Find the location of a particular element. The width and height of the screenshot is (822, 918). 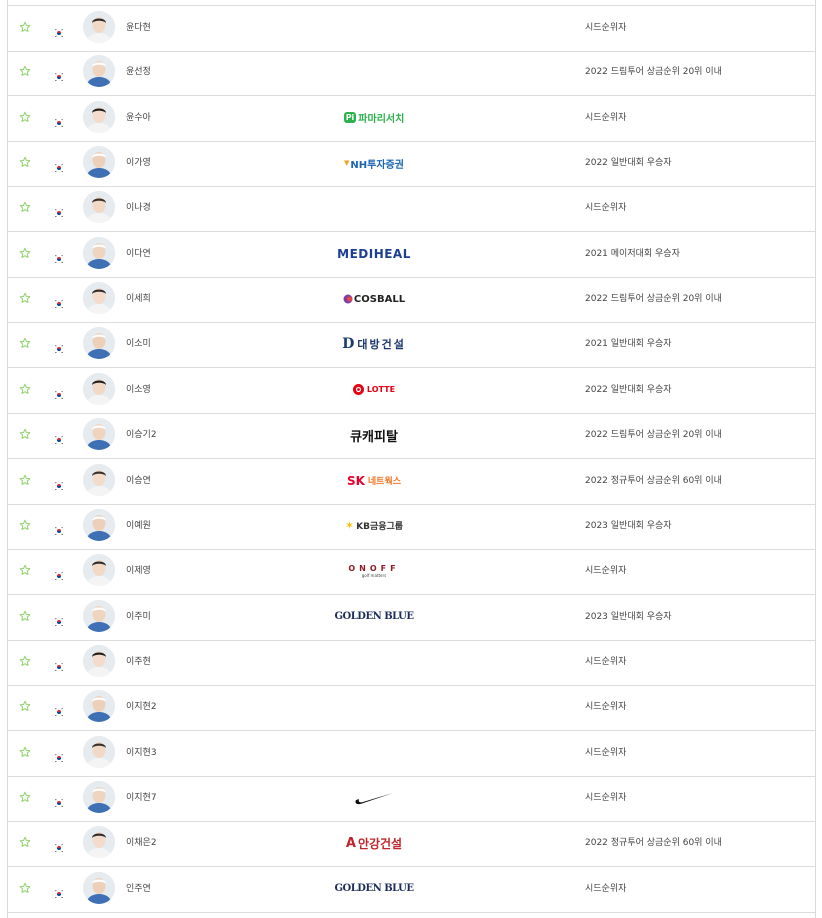

player-name: 이나경 is located at coordinates (138, 206).